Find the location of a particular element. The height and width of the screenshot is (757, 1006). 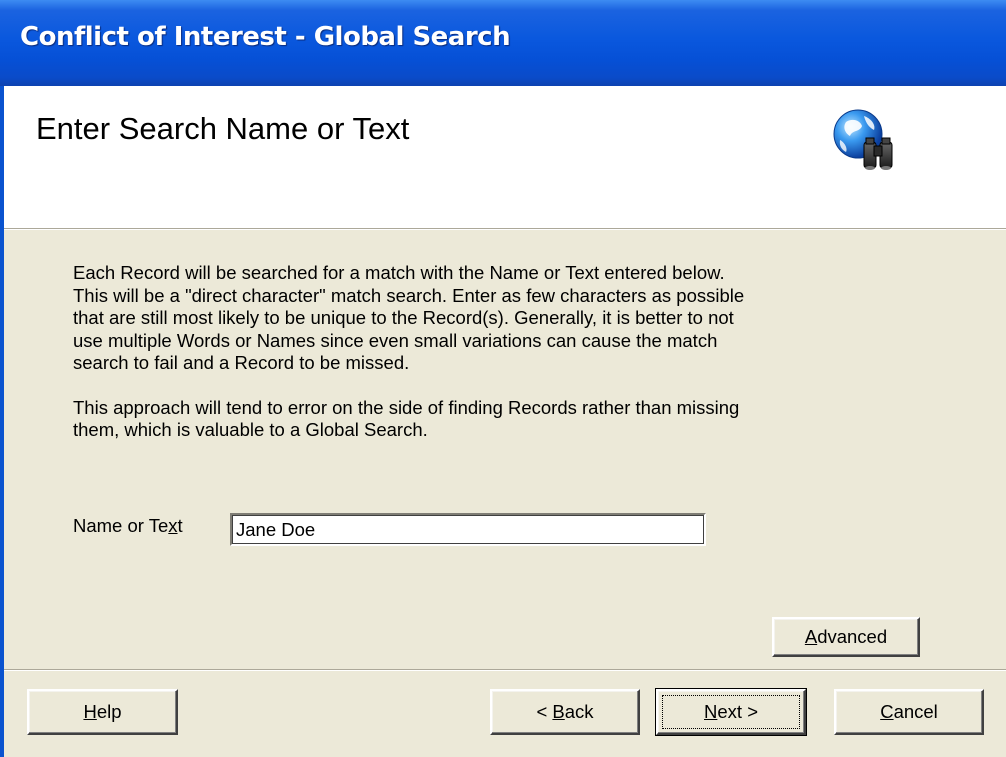

name-or-text-input is located at coordinates (468, 529).